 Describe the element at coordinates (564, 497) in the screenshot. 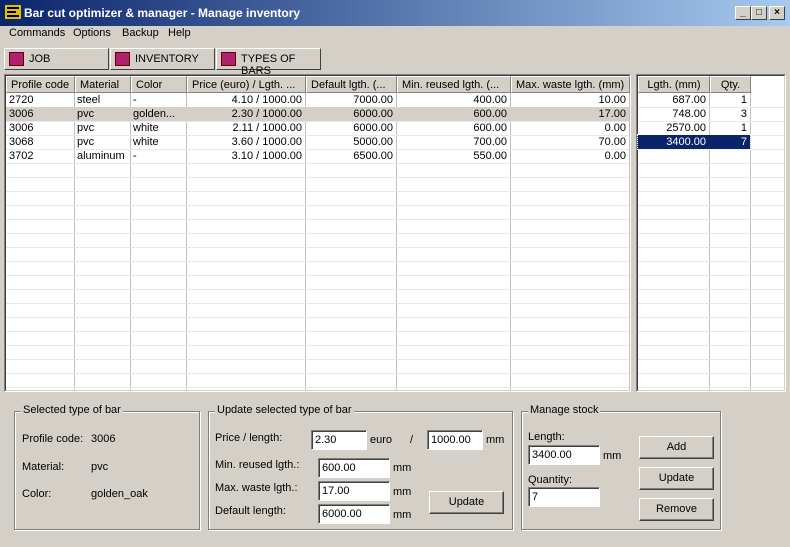

I see `stock-quantity-input` at that location.